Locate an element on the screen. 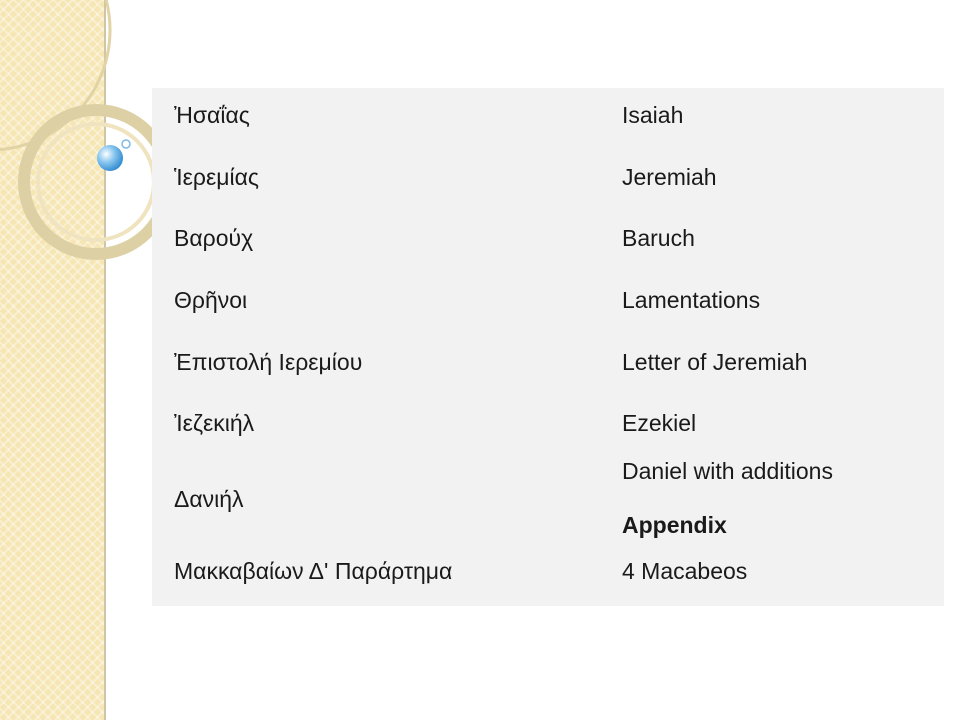  greek-name: Ἠσαΐας is located at coordinates (212, 115).